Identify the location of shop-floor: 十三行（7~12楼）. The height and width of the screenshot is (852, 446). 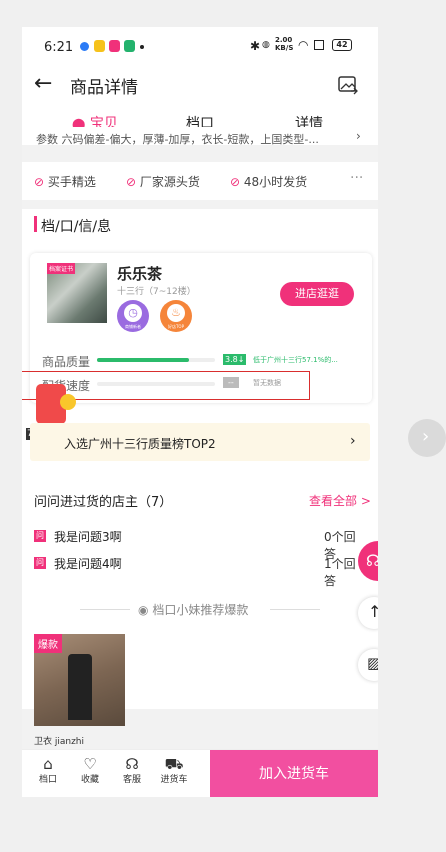
(156, 292).